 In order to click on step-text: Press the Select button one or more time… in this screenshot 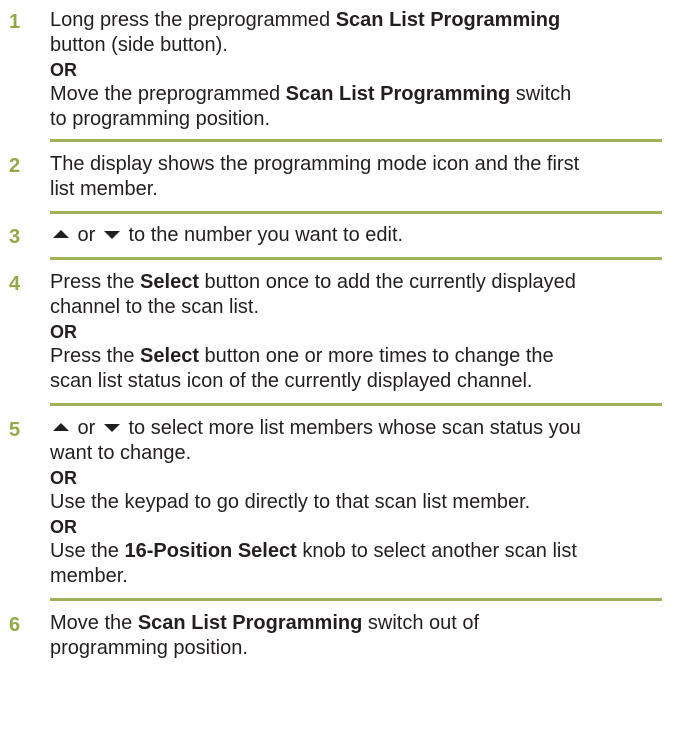, I will do `click(302, 356)`.